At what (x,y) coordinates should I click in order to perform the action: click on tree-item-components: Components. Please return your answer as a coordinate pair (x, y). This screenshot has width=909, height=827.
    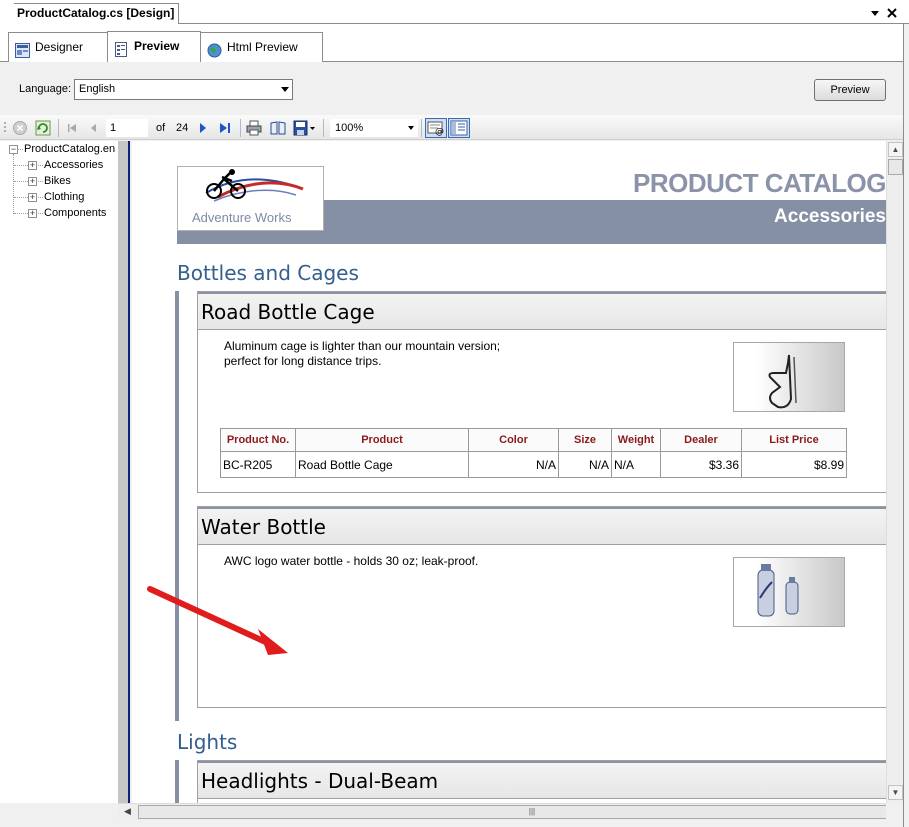
    Looking at the image, I should click on (75, 213).